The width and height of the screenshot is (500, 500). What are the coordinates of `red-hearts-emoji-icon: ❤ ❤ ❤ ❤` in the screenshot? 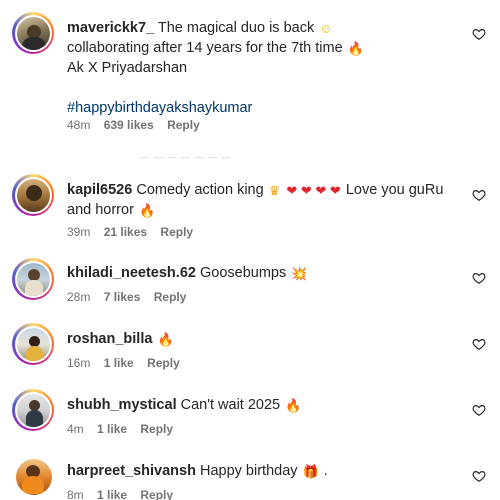 It's located at (313, 190).